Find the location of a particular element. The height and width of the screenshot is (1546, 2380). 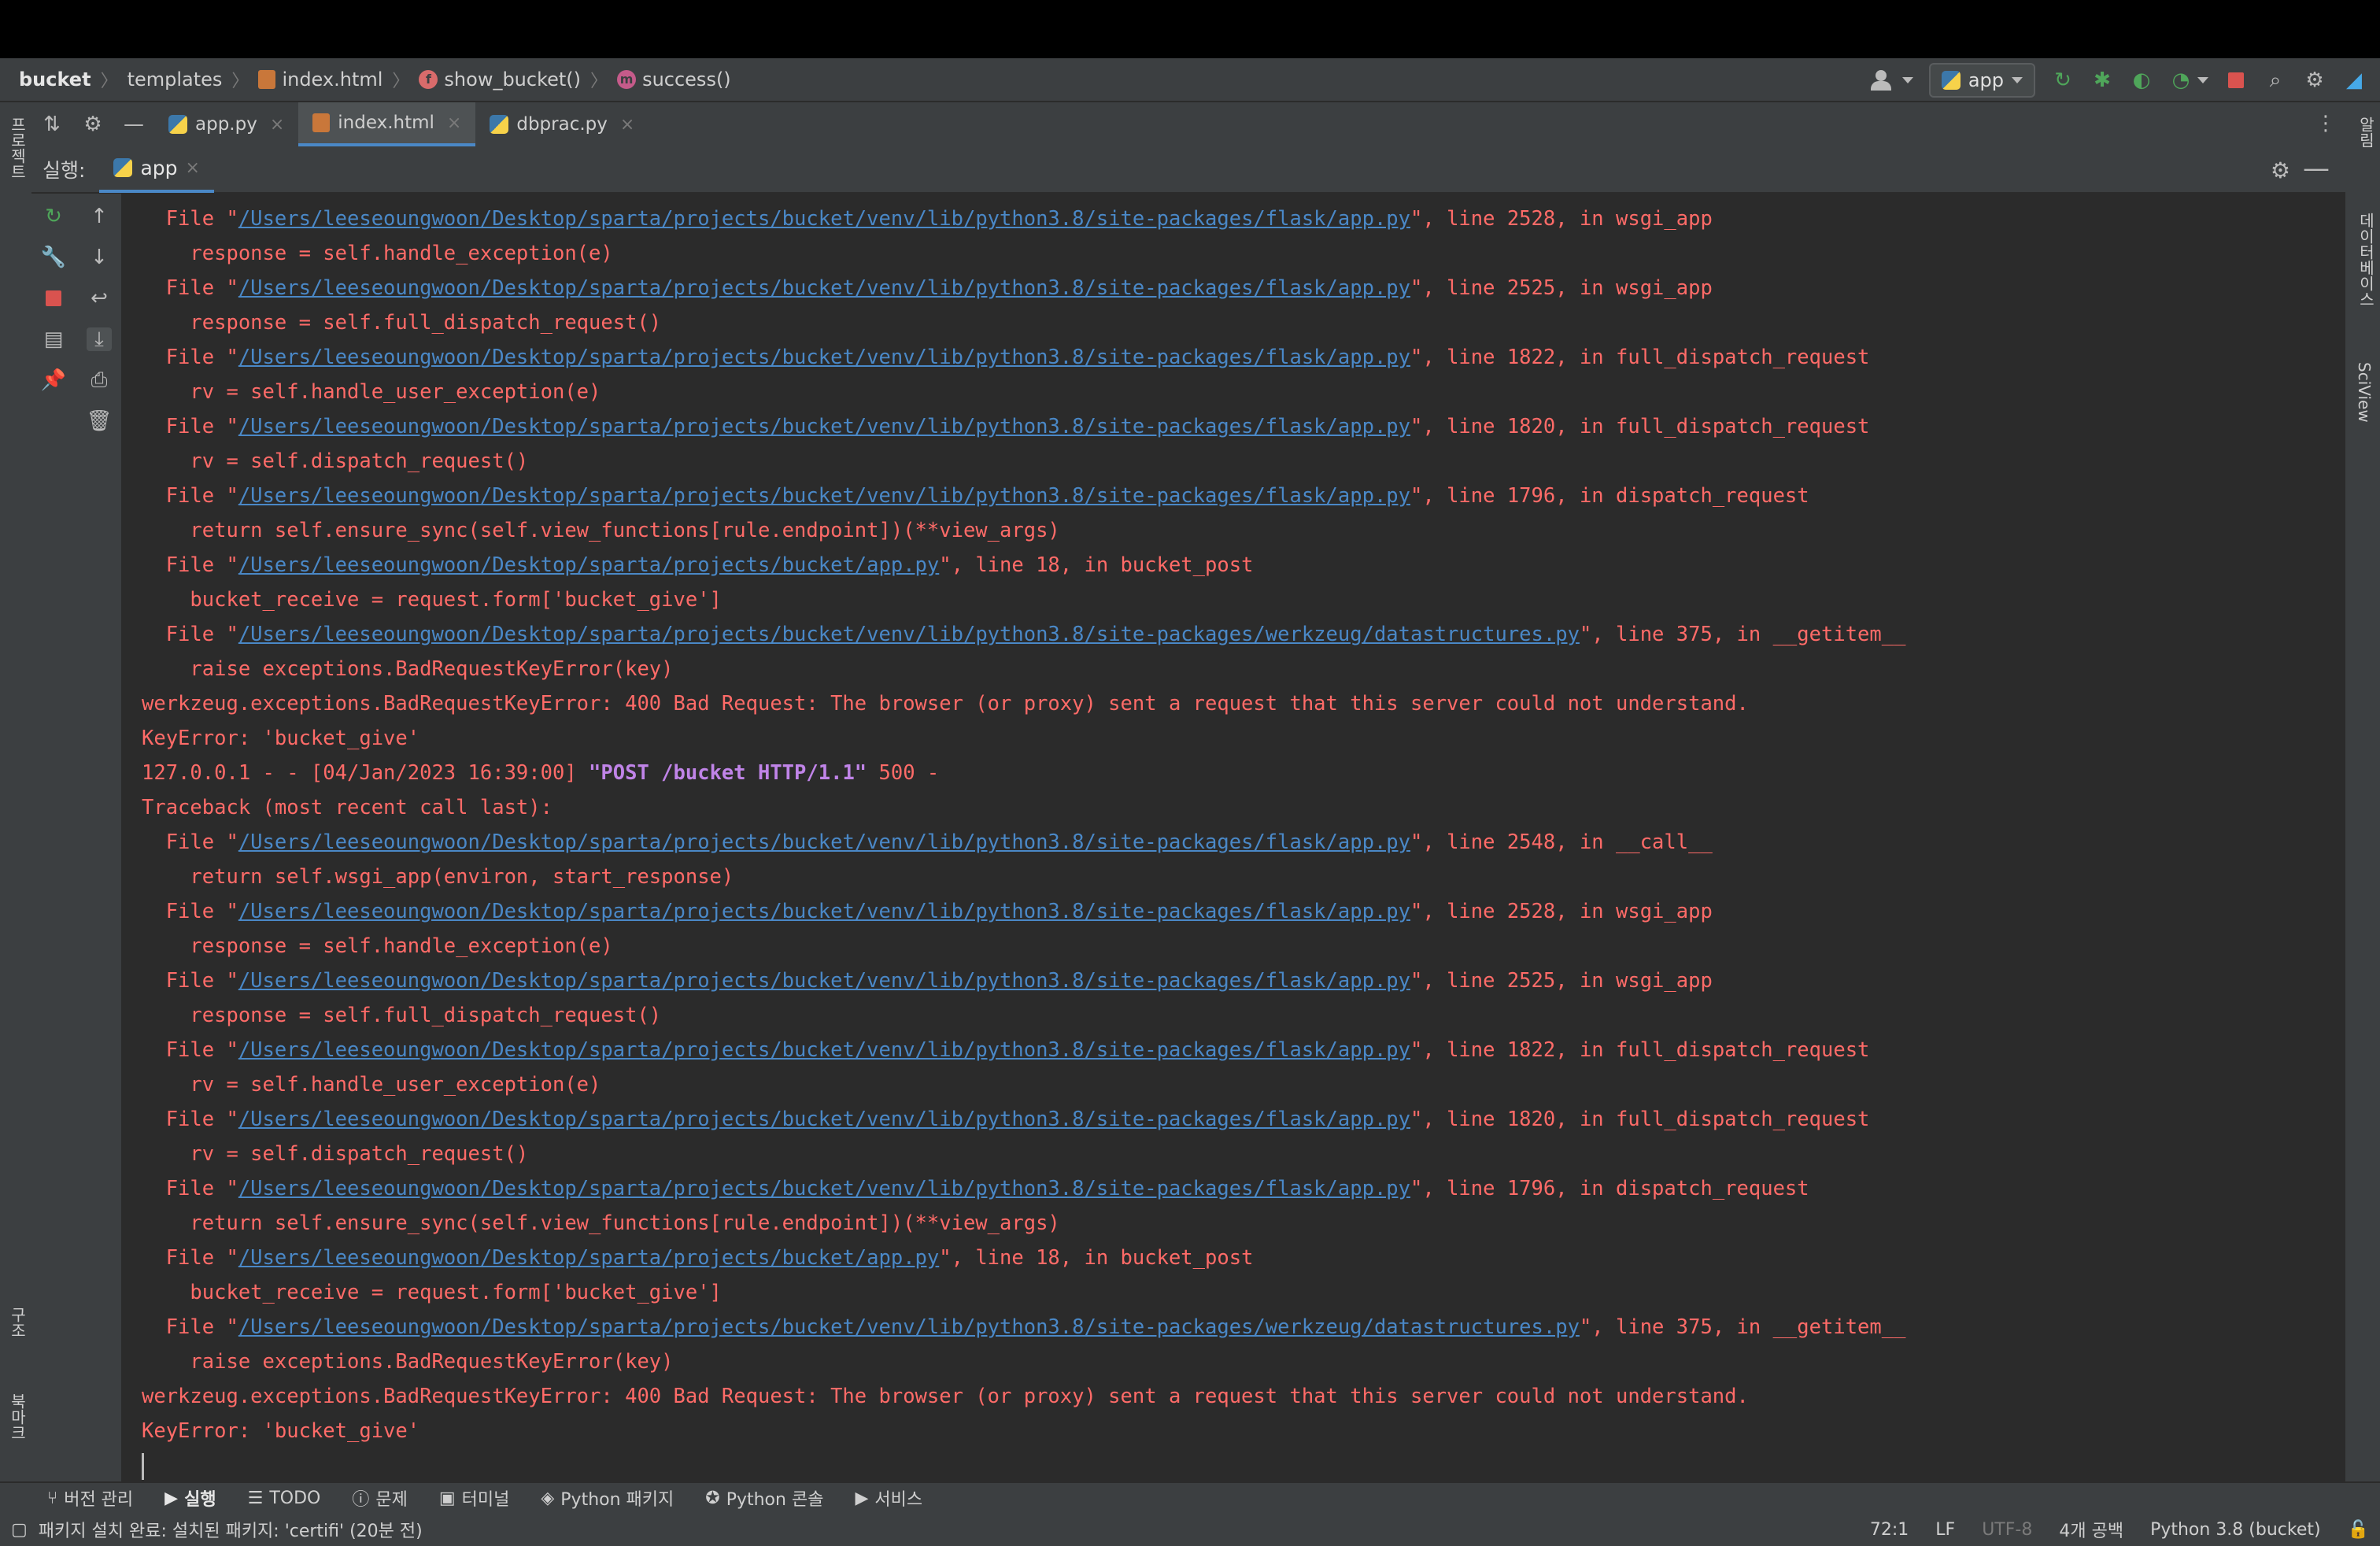

arrow-up-icon: ↑ is located at coordinates (99, 216).